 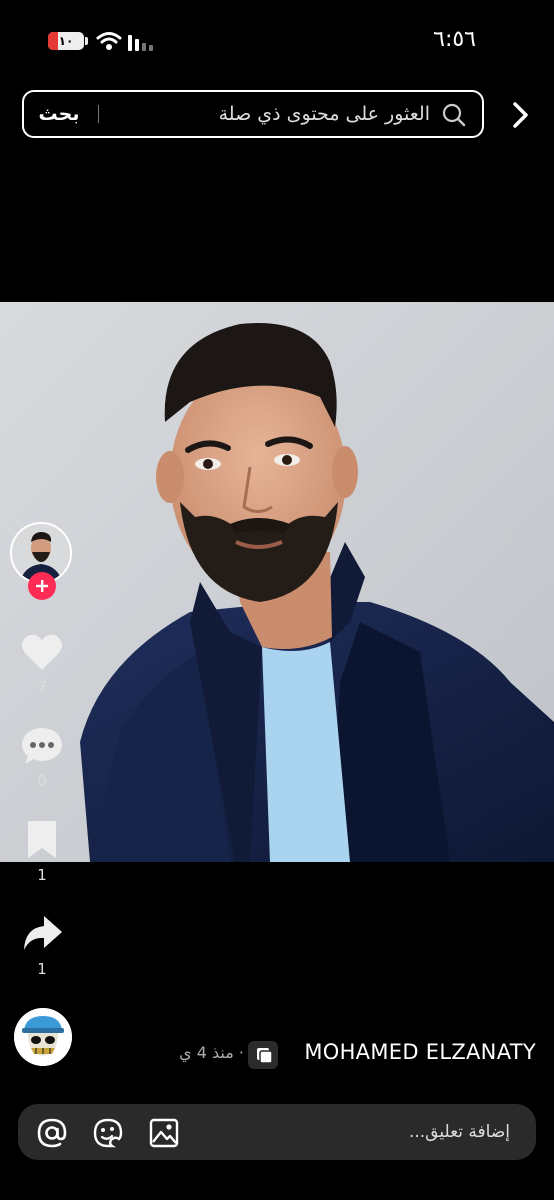 I want to click on like-count: 7, so click(x=42, y=687).